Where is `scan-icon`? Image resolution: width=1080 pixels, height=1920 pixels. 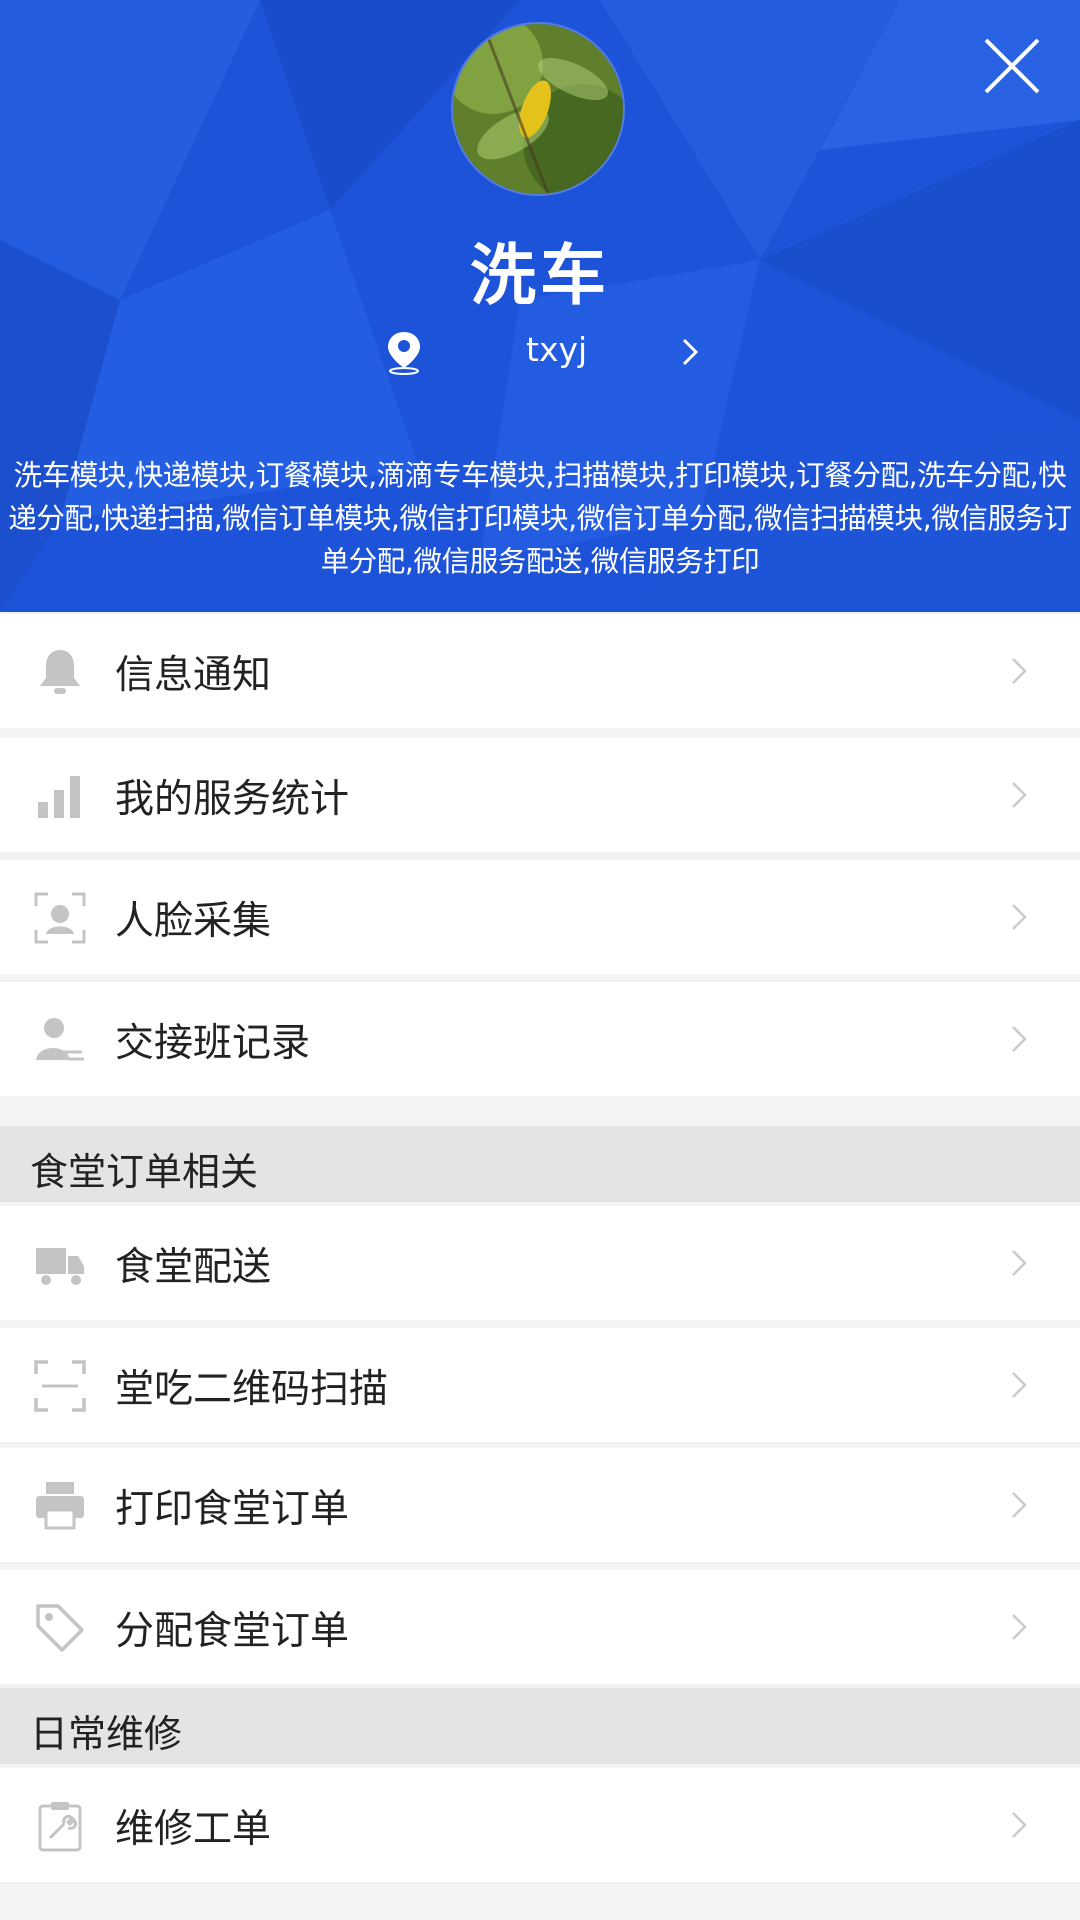 scan-icon is located at coordinates (60, 1386).